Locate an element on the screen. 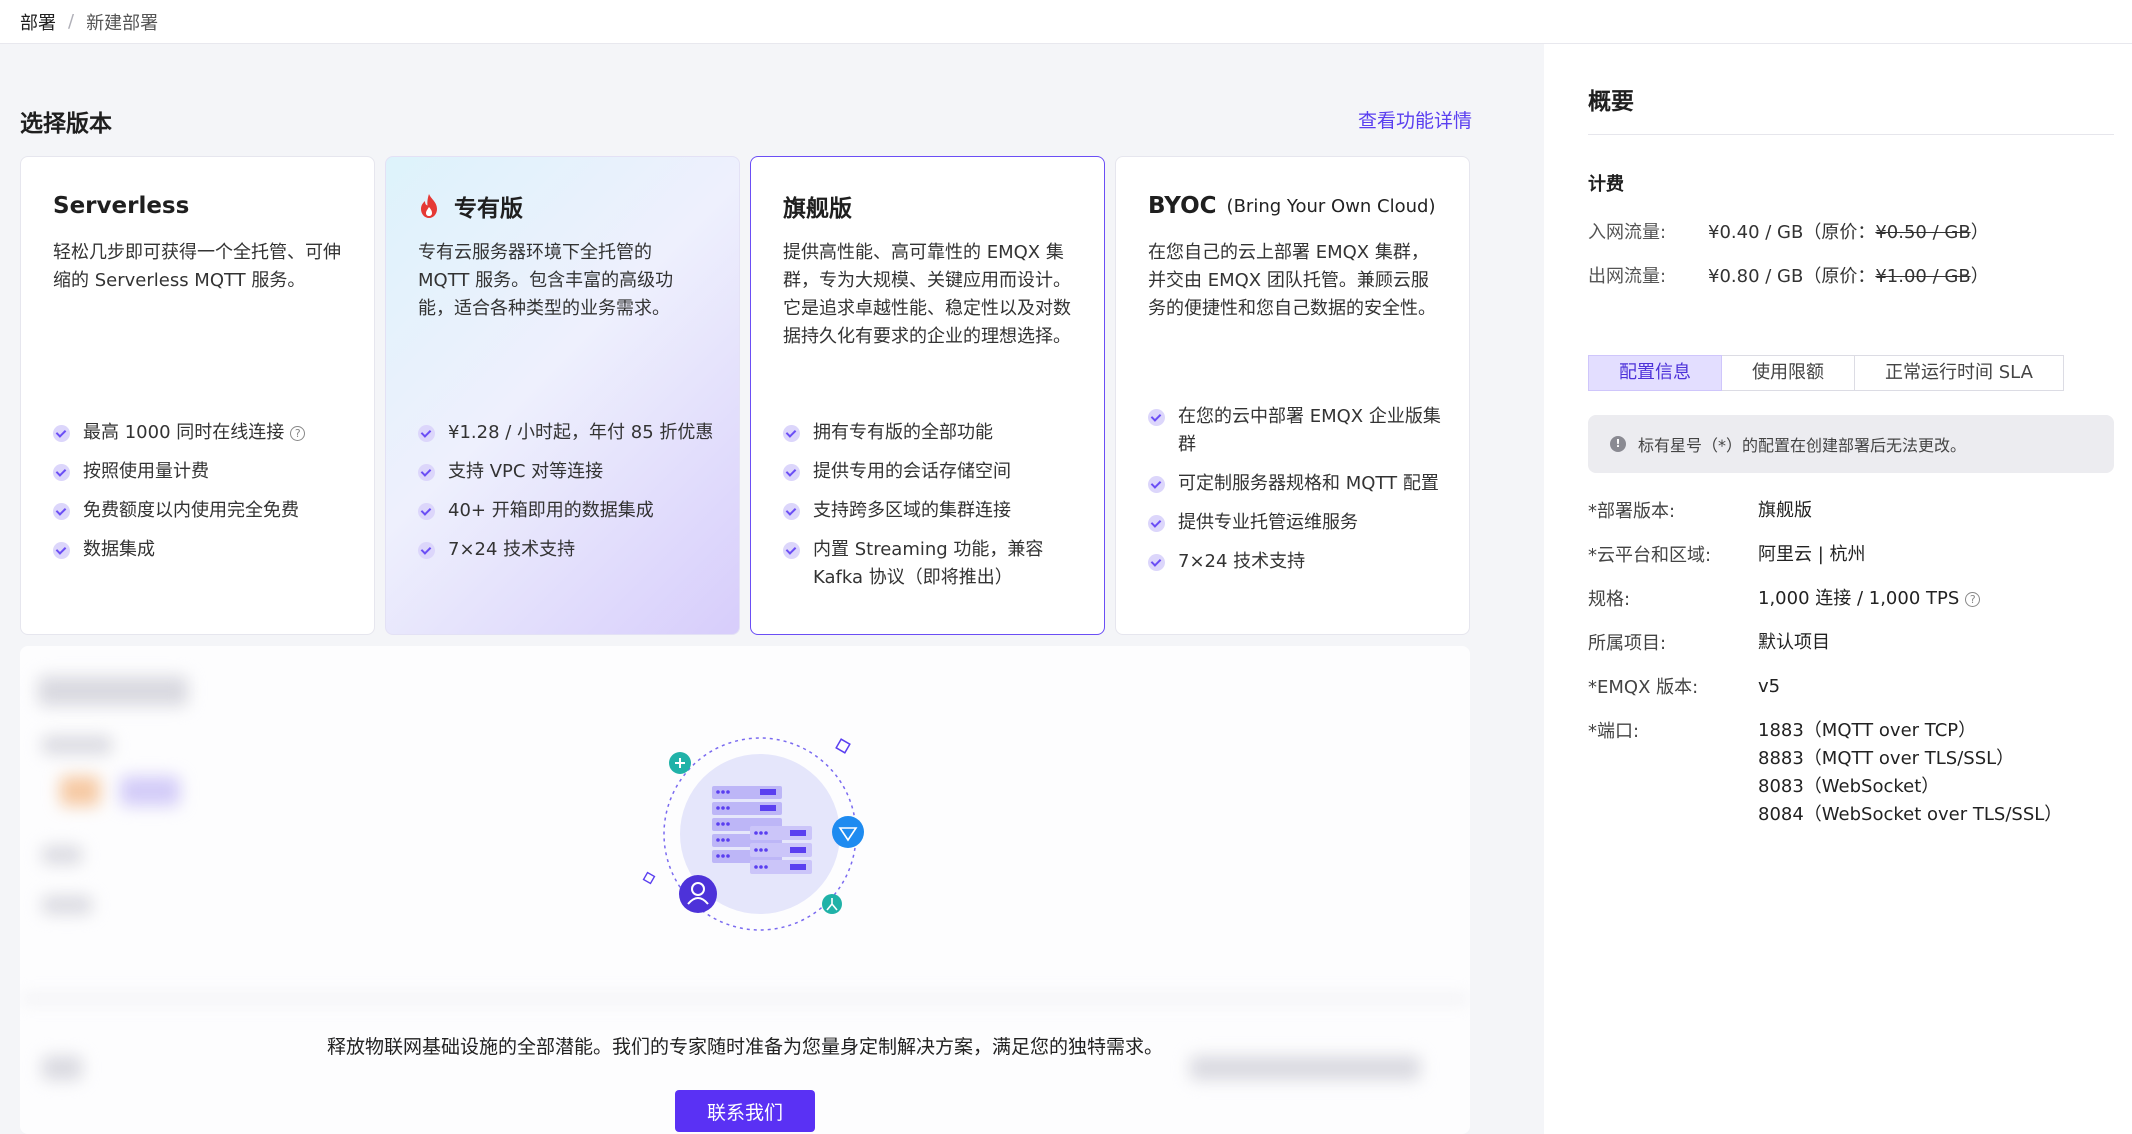  blurred-divider is located at coordinates (745, 999).